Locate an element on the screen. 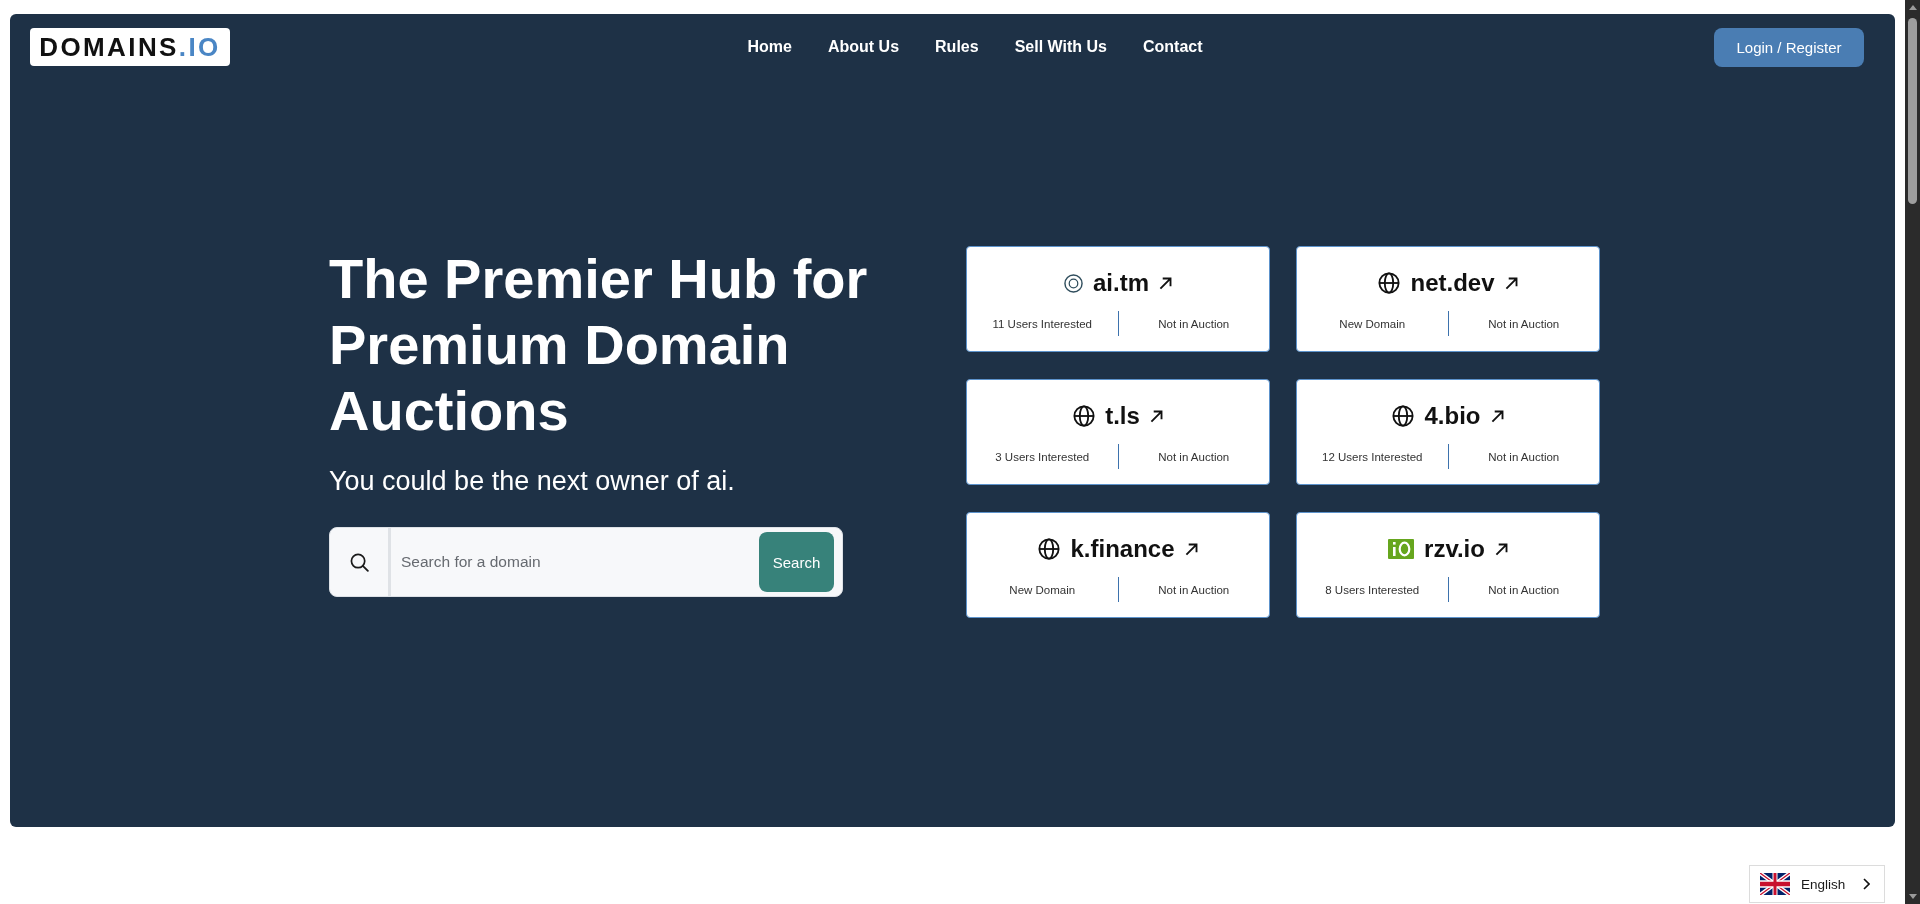 This screenshot has height=904, width=1920. flag-icon is located at coordinates (1775, 884).